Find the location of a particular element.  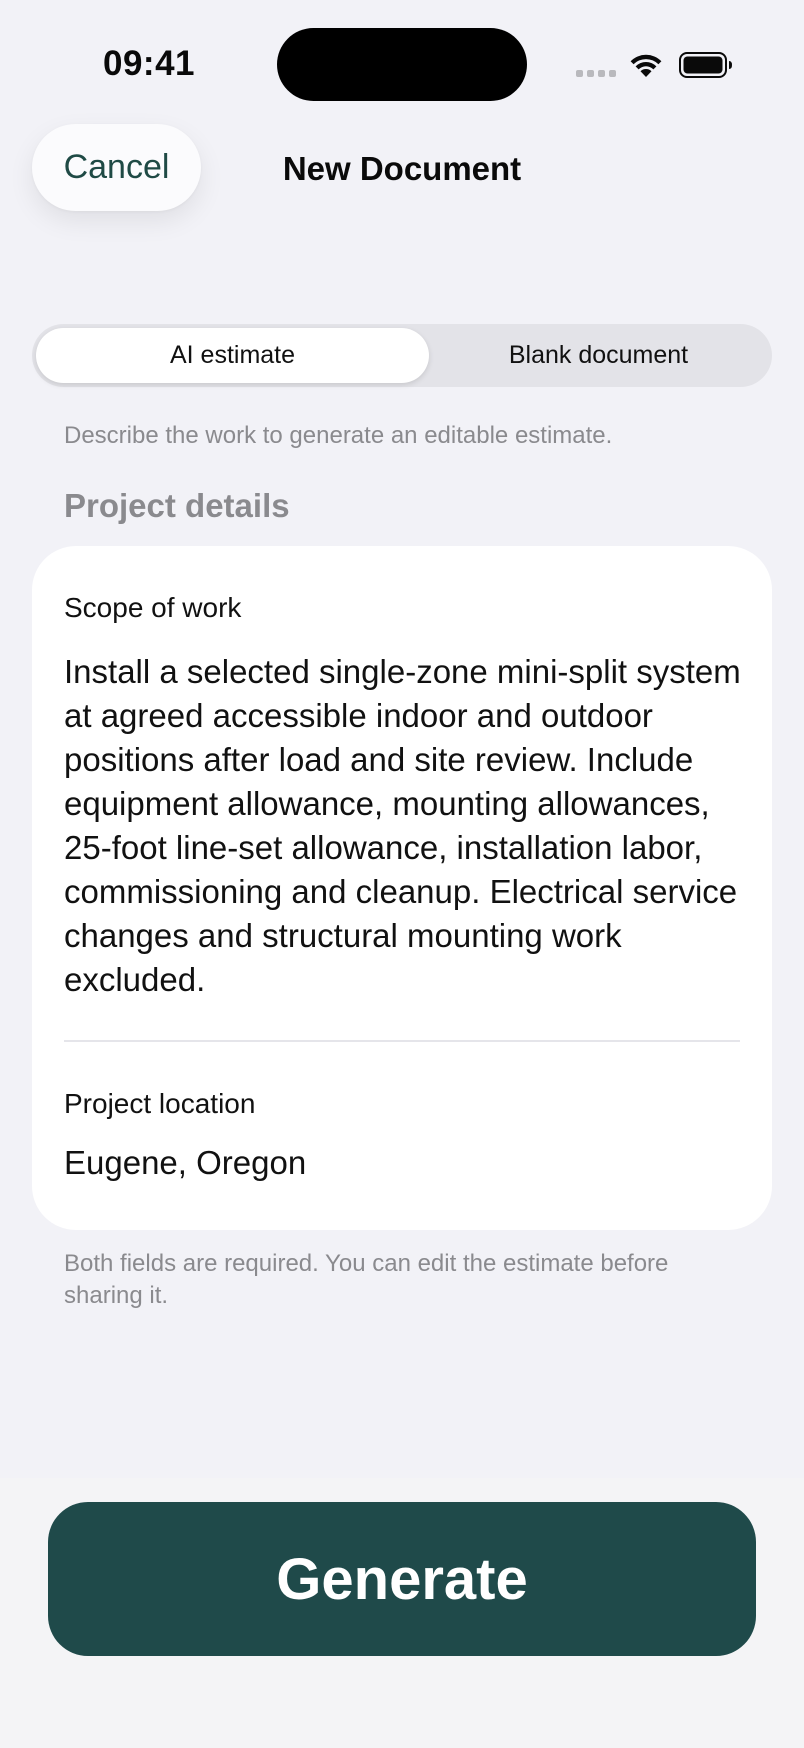

status-bar: 09:41 is located at coordinates (402, 65).